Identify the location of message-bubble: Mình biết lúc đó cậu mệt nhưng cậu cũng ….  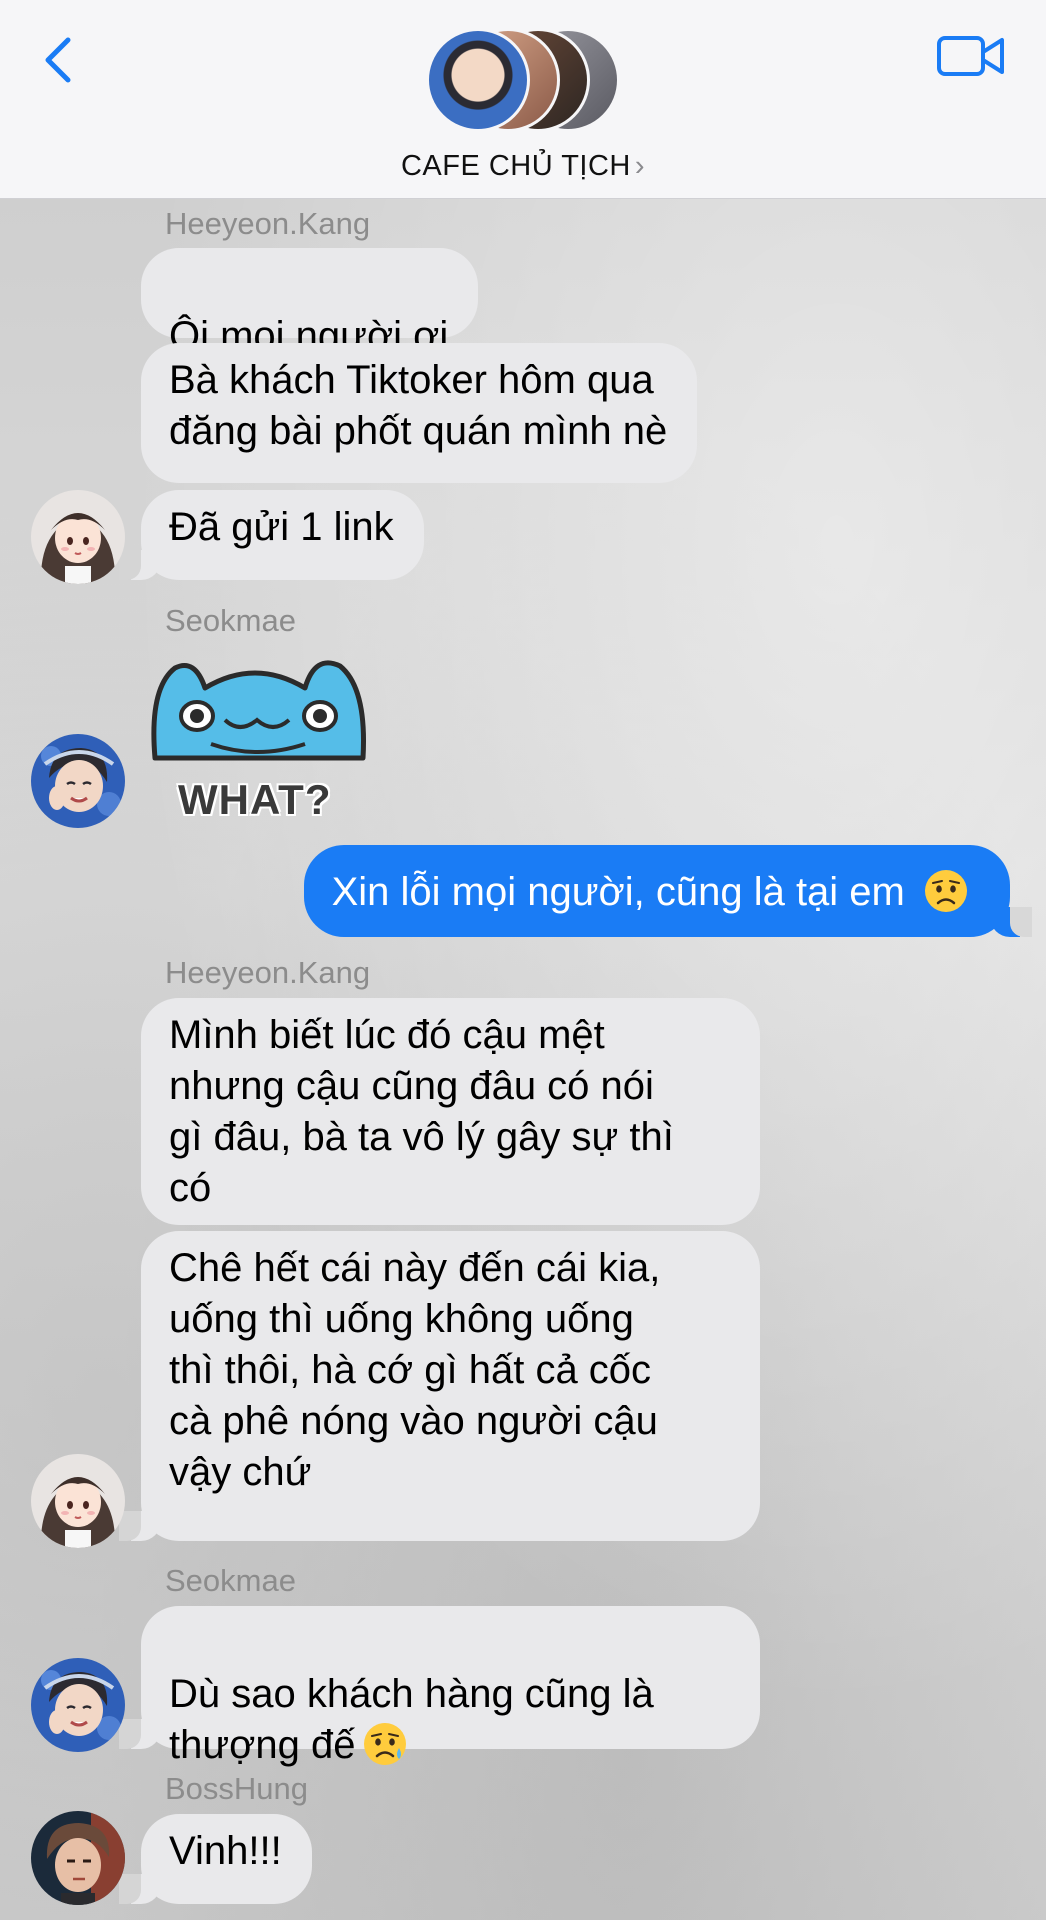
(450, 1111).